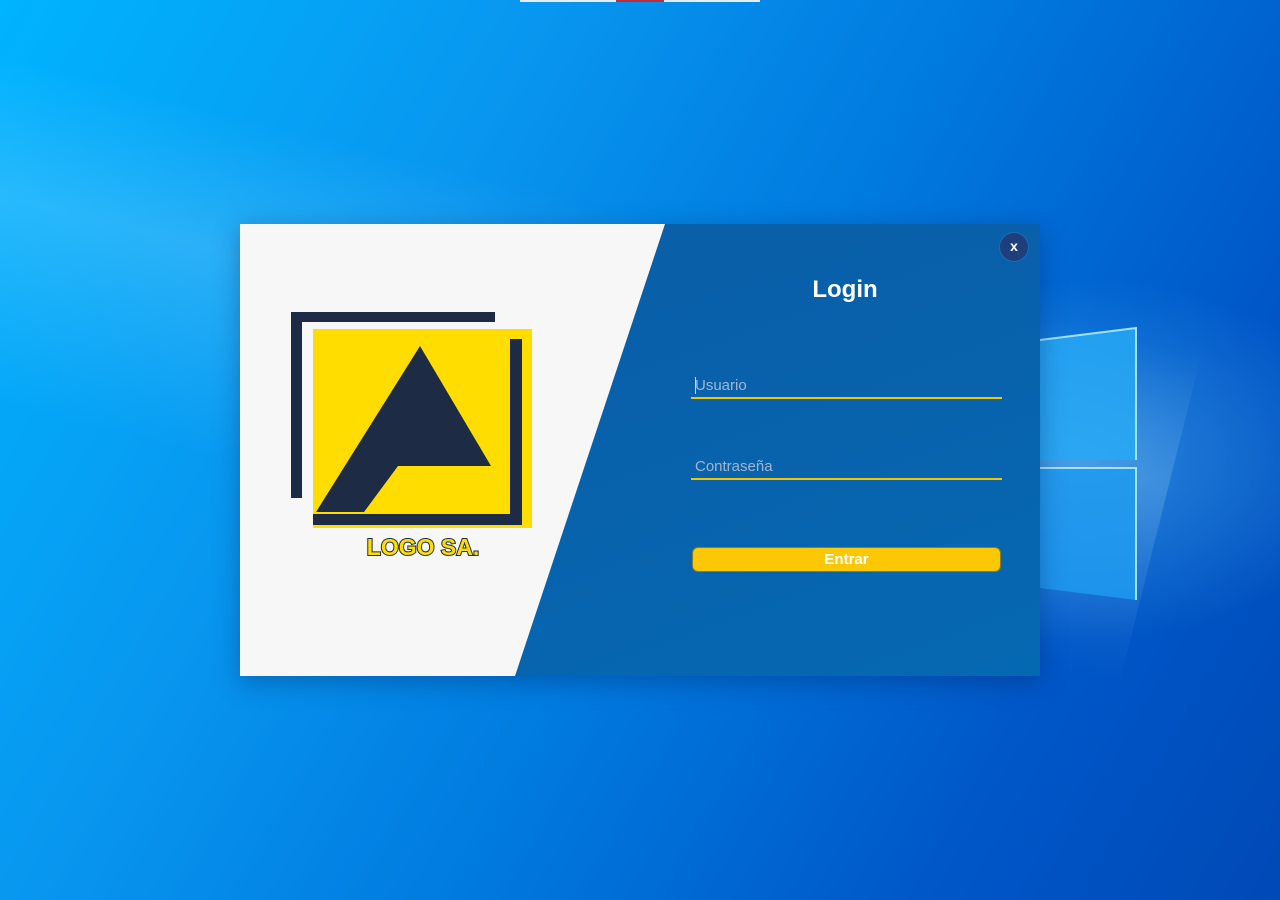  Describe the element at coordinates (1014, 247) in the screenshot. I see `close-button: x` at that location.